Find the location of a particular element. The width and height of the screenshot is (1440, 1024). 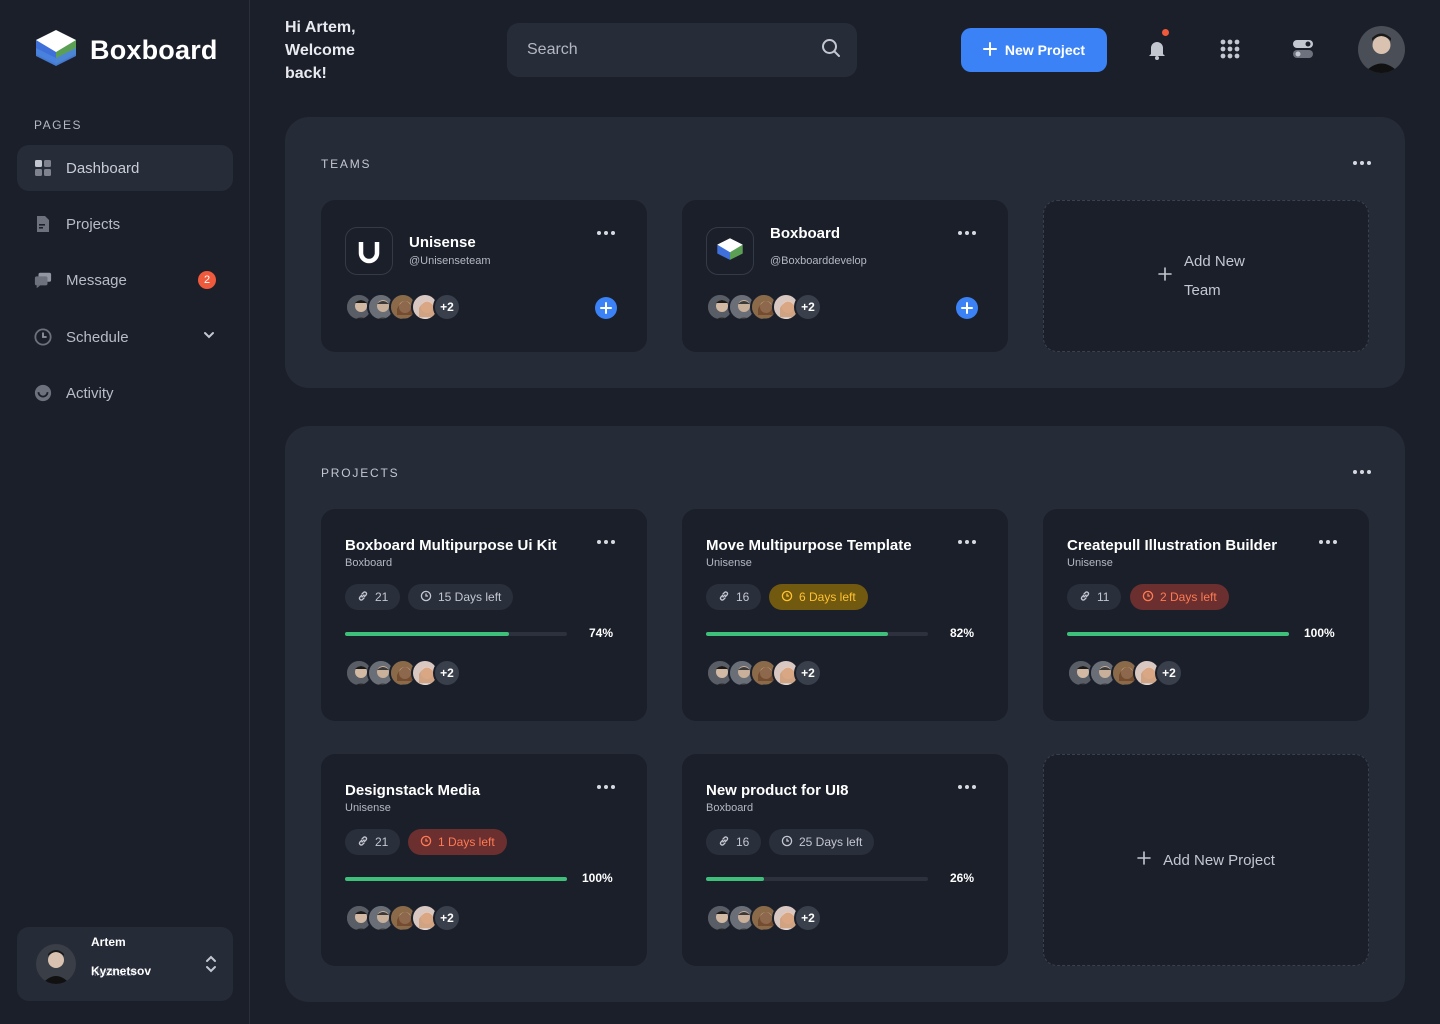

search-bar is located at coordinates (682, 50).